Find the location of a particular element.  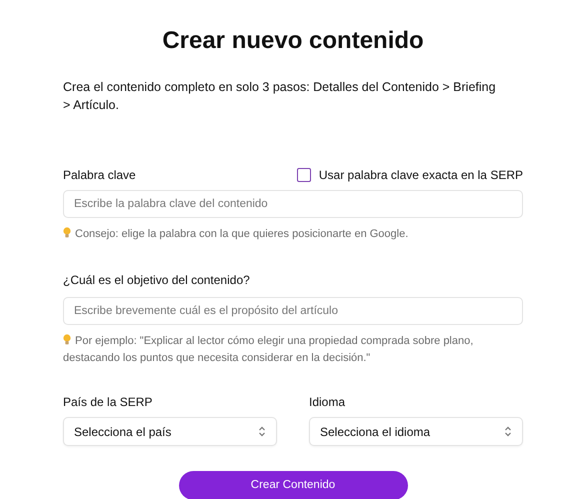

field-label: ¿Cuál es el objetivo del contenido? is located at coordinates (157, 280).